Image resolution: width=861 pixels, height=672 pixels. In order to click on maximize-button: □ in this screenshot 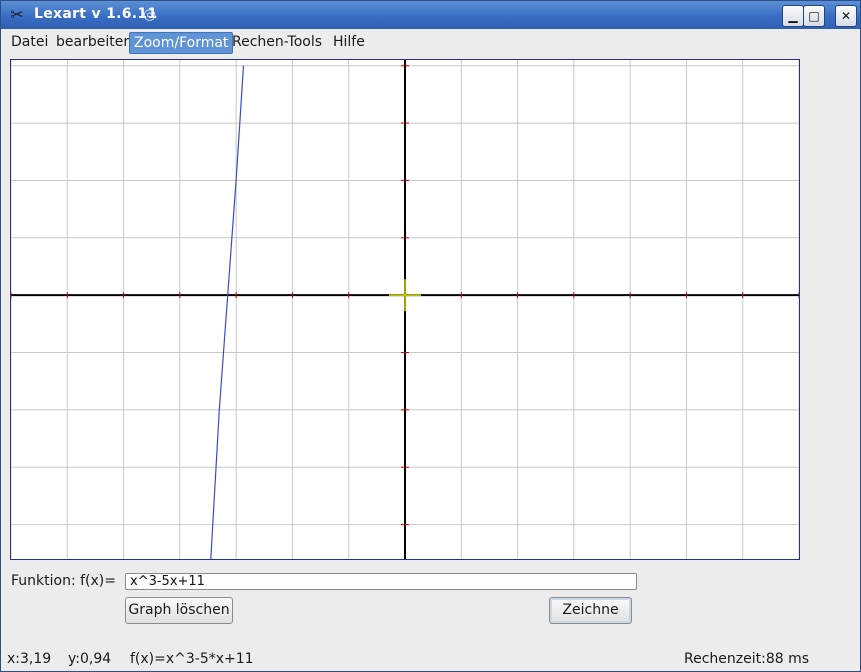, I will do `click(814, 16)`.